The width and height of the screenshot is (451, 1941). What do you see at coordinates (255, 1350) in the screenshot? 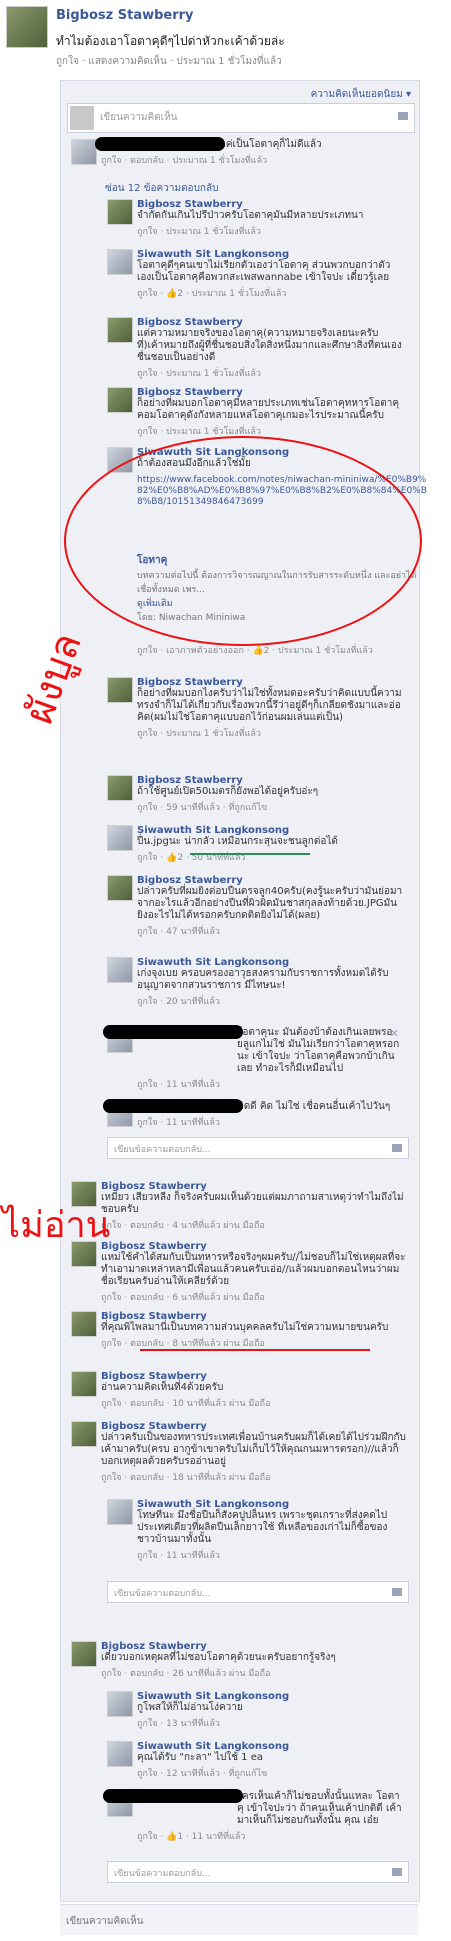
I see `red-underline` at bounding box center [255, 1350].